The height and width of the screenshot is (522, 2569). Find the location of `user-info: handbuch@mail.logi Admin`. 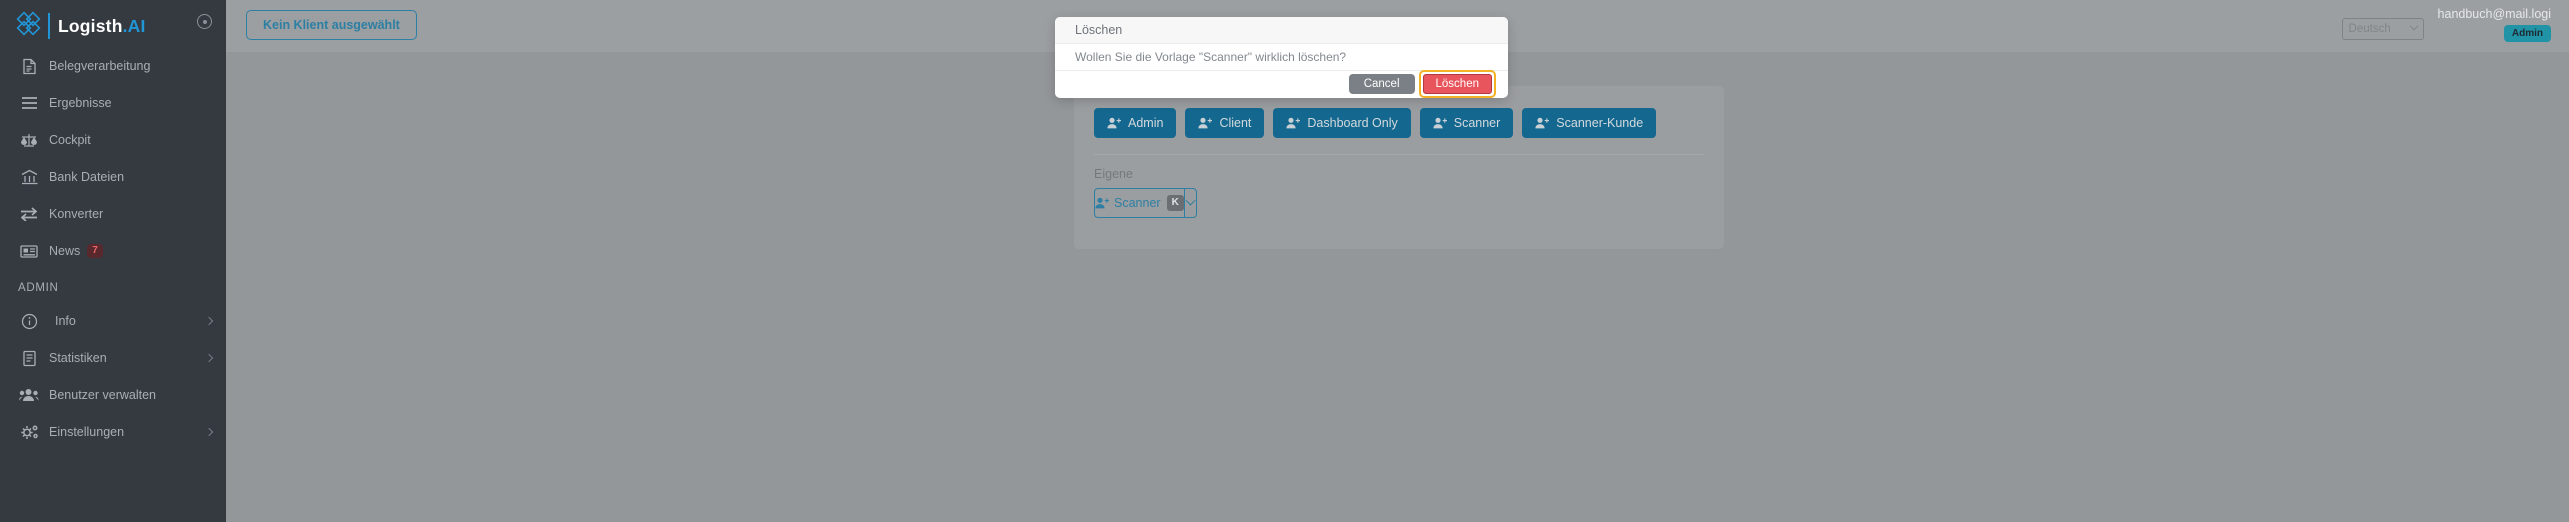

user-info: handbuch@mail.logi Admin is located at coordinates (2494, 23).